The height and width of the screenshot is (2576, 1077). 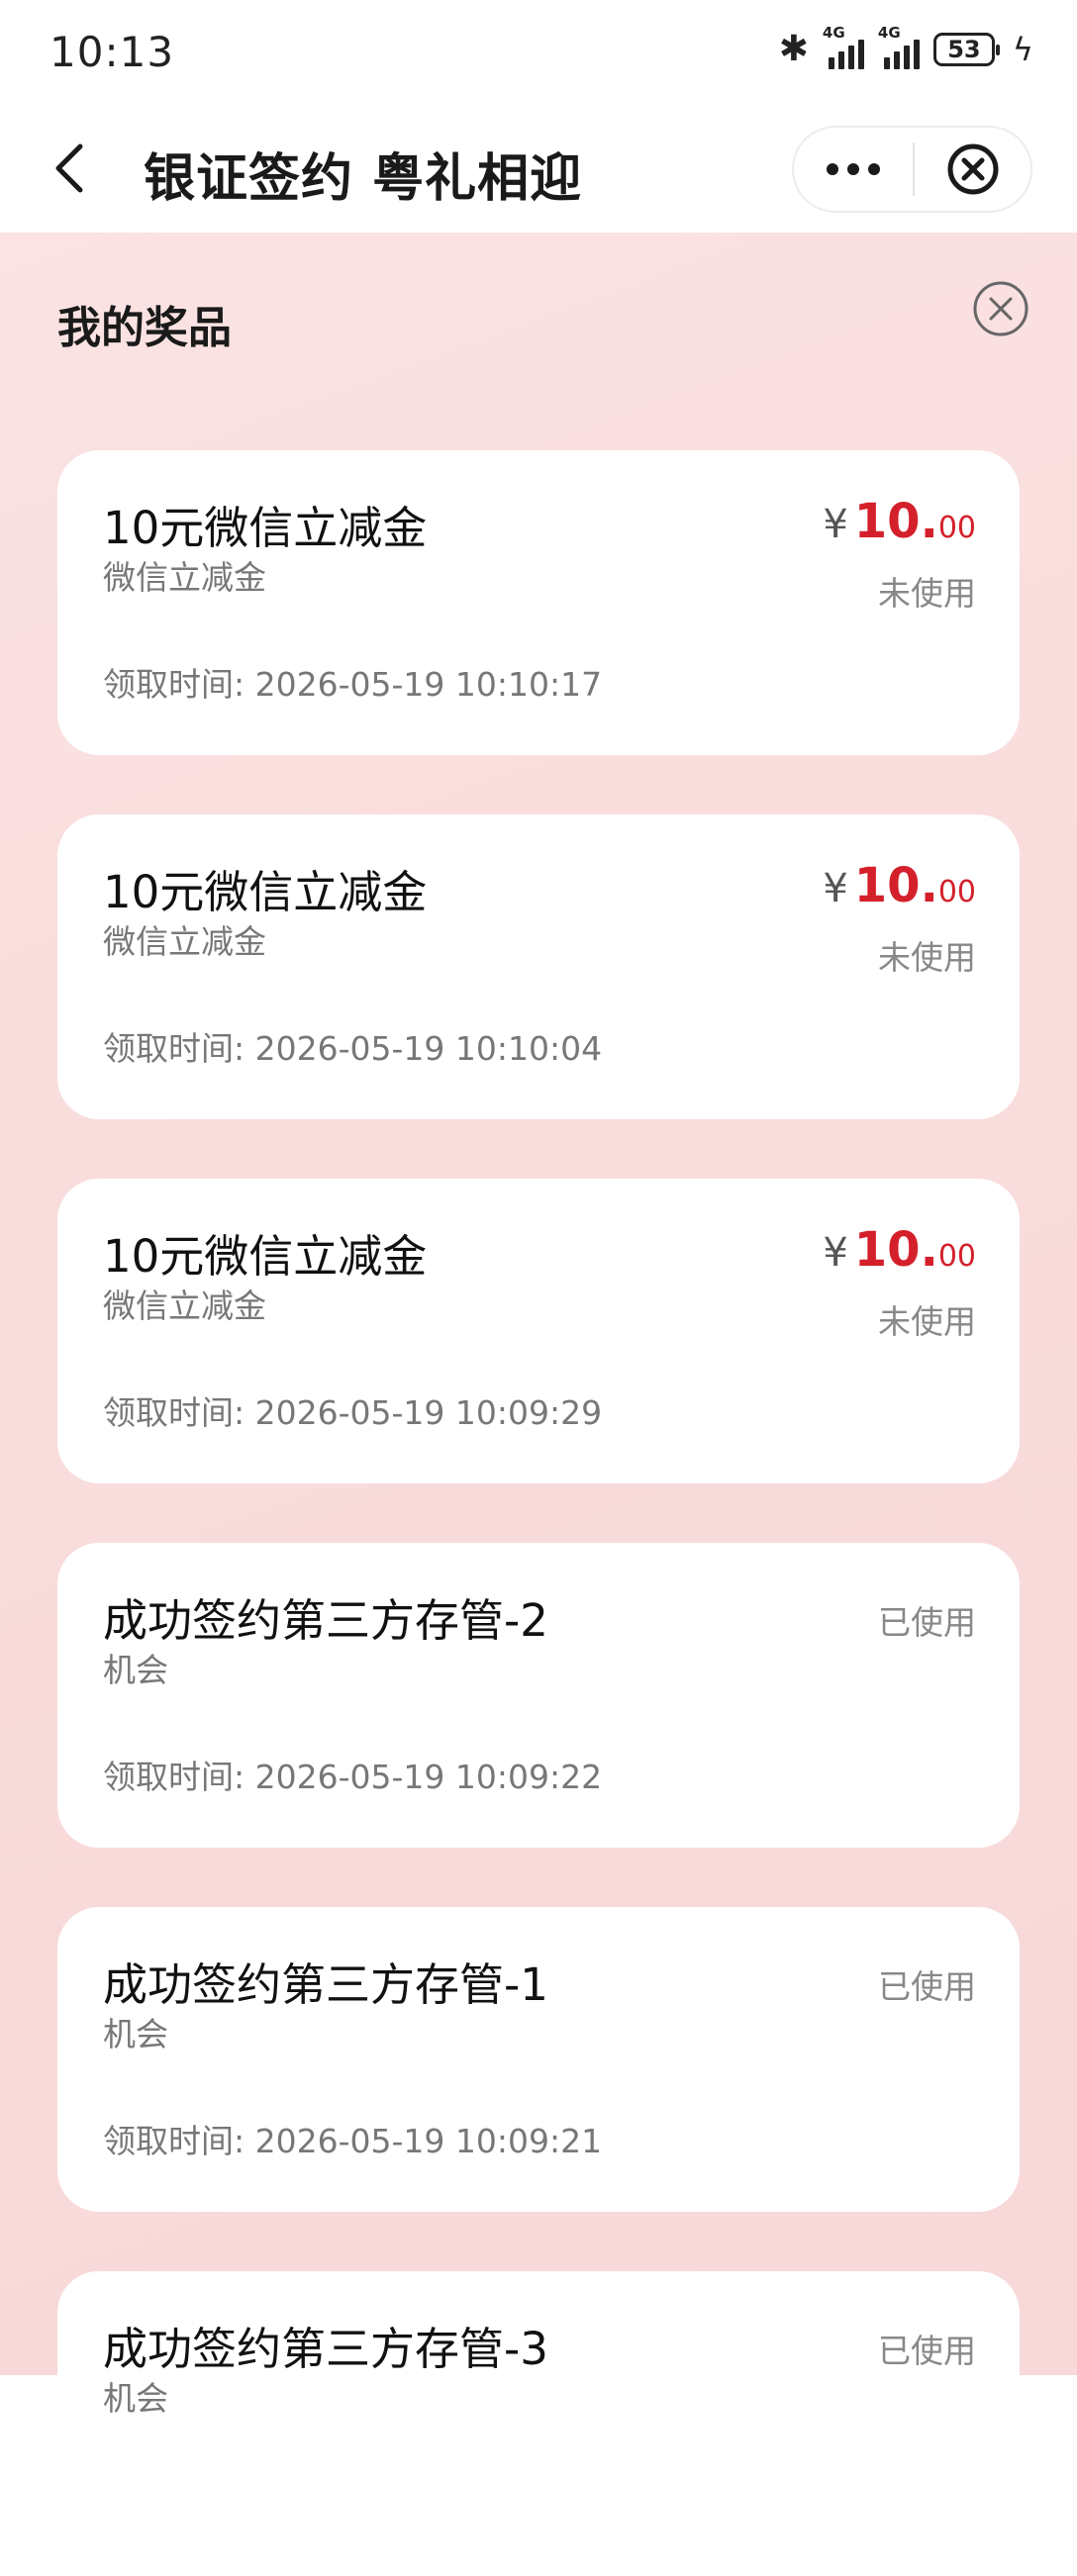 I want to click on page-title: 银证签约 粤礼相迎, so click(x=363, y=179).